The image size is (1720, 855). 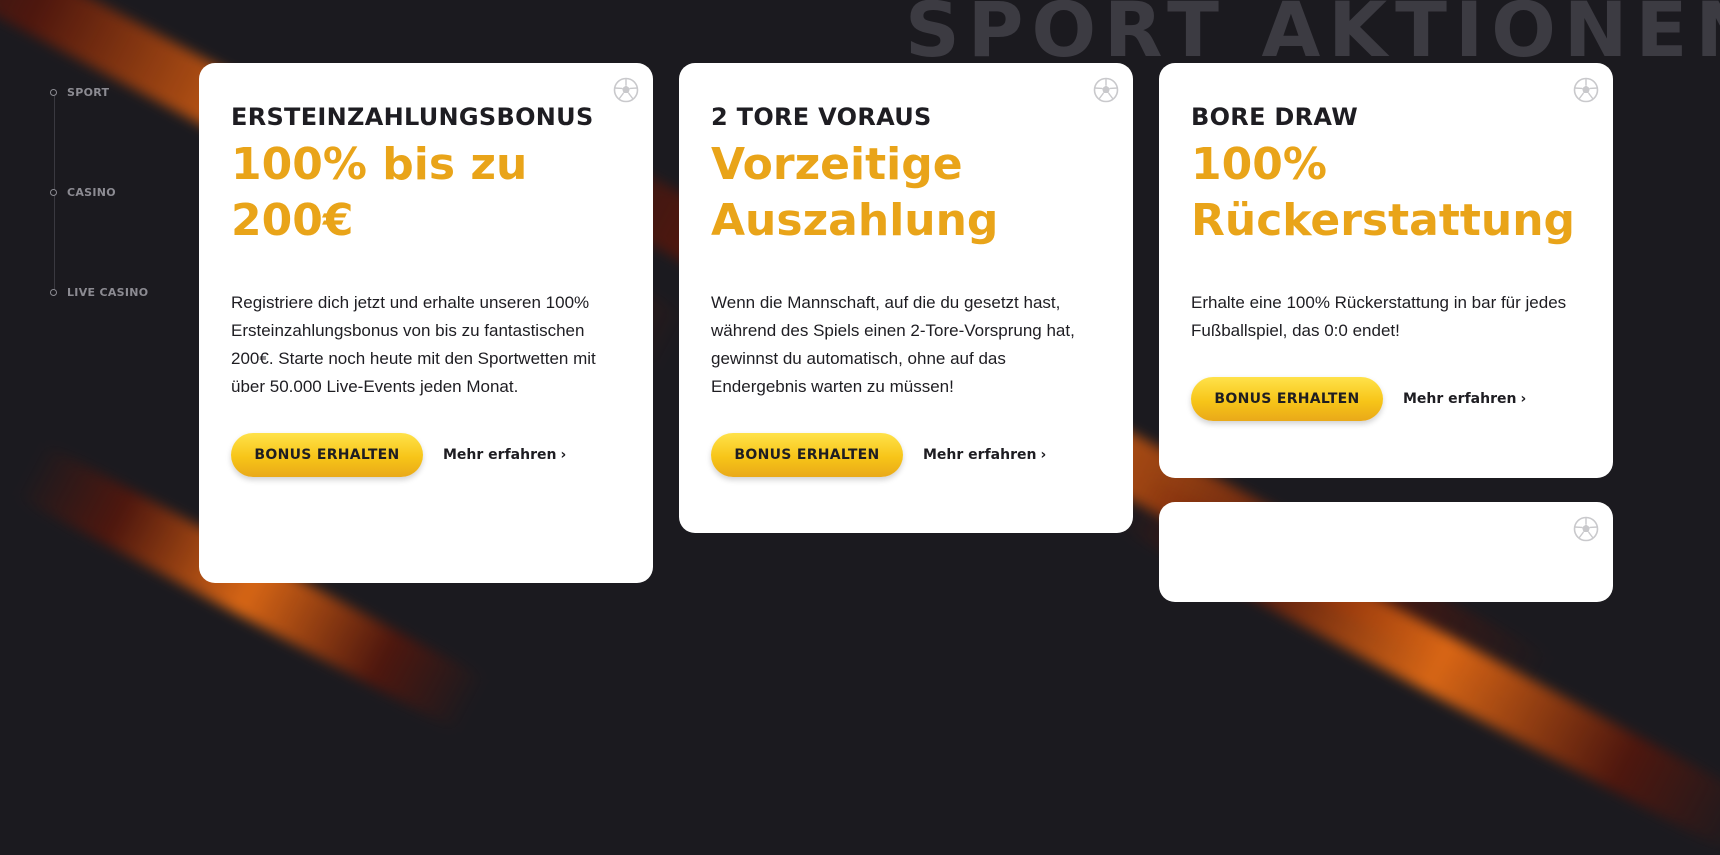 I want to click on side-nav-item-live-casino: LIVE CASINO, so click(x=99, y=292).